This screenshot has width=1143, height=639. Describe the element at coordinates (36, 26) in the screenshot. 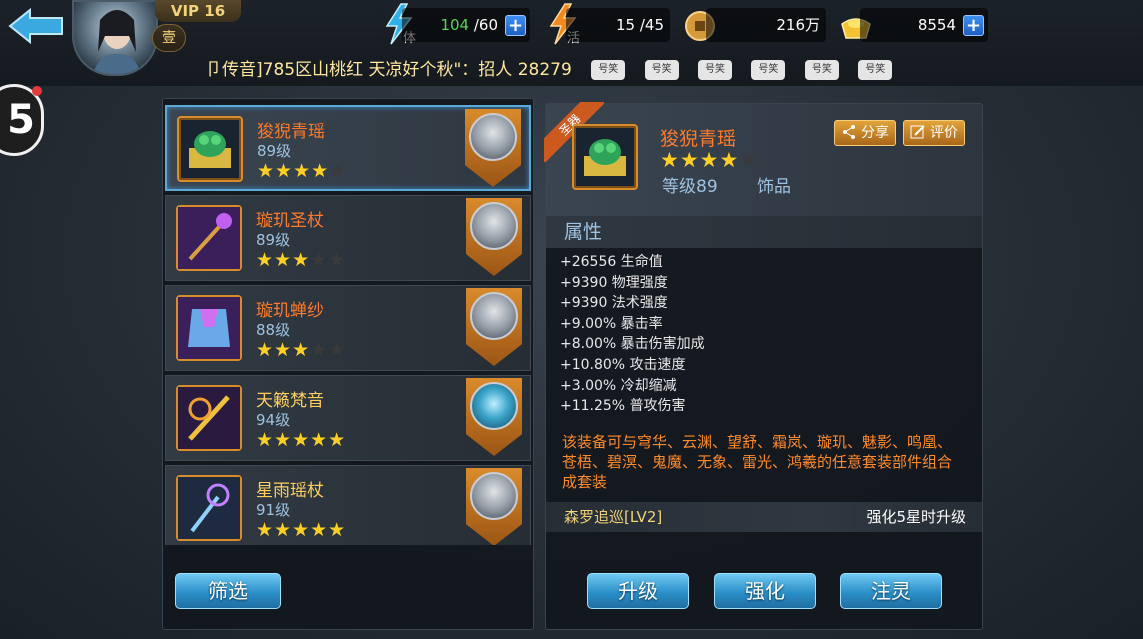

I see `back-arrow-icon` at that location.